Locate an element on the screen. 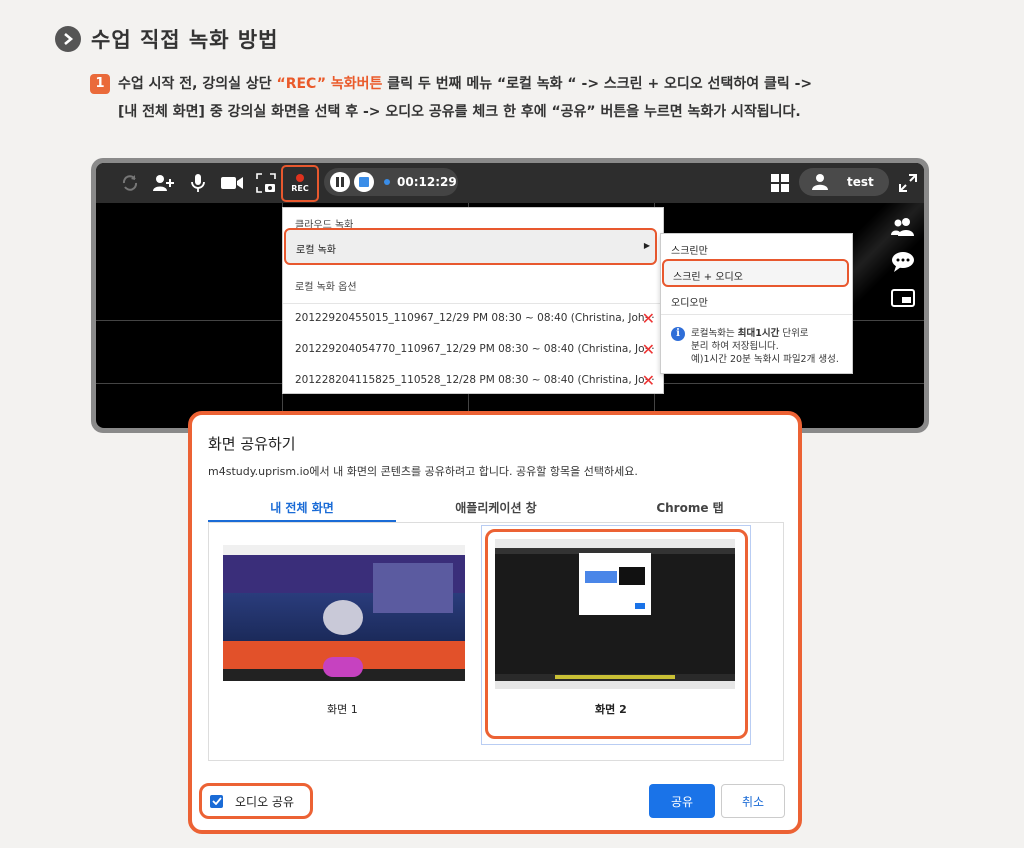 The height and width of the screenshot is (848, 1024). picture-in-picture-icon is located at coordinates (903, 298).